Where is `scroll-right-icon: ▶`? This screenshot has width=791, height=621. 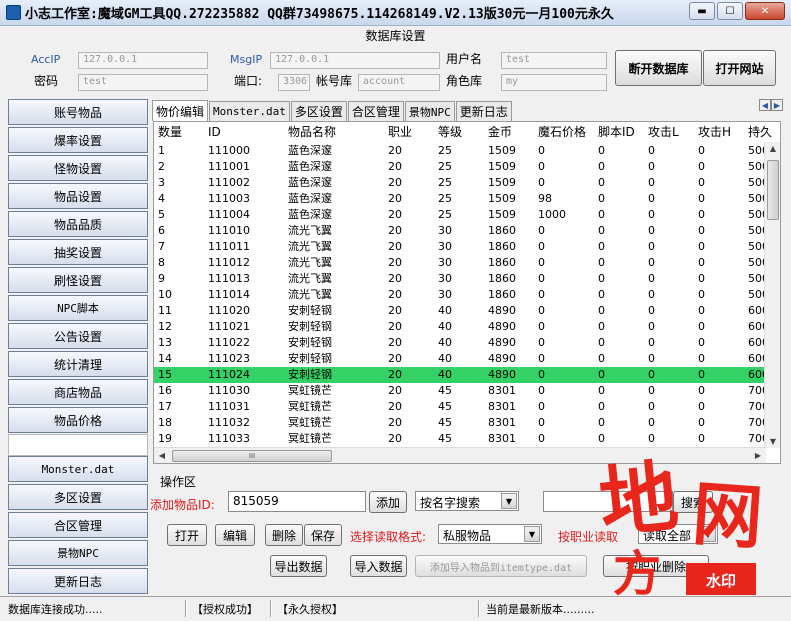 scroll-right-icon: ▶ is located at coordinates (758, 455).